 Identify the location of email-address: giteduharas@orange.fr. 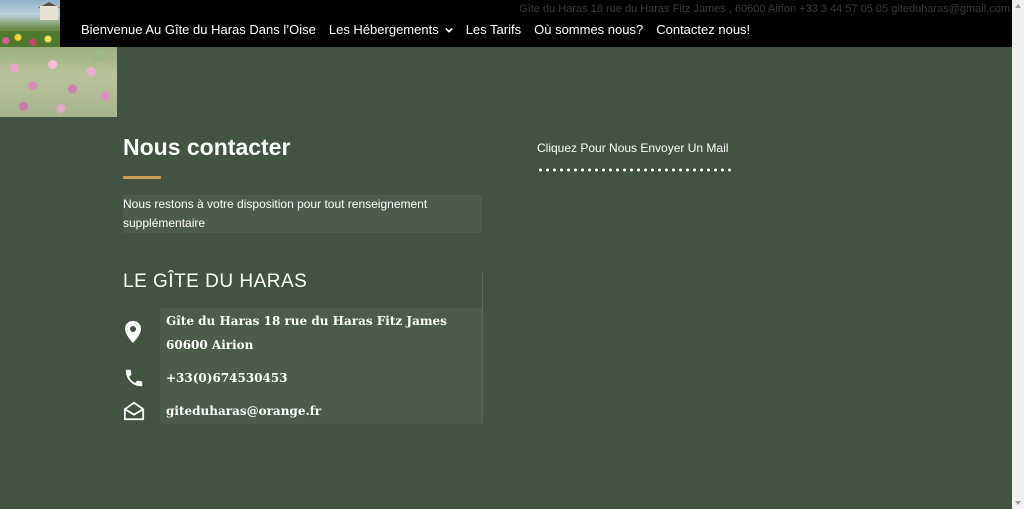
(243, 411).